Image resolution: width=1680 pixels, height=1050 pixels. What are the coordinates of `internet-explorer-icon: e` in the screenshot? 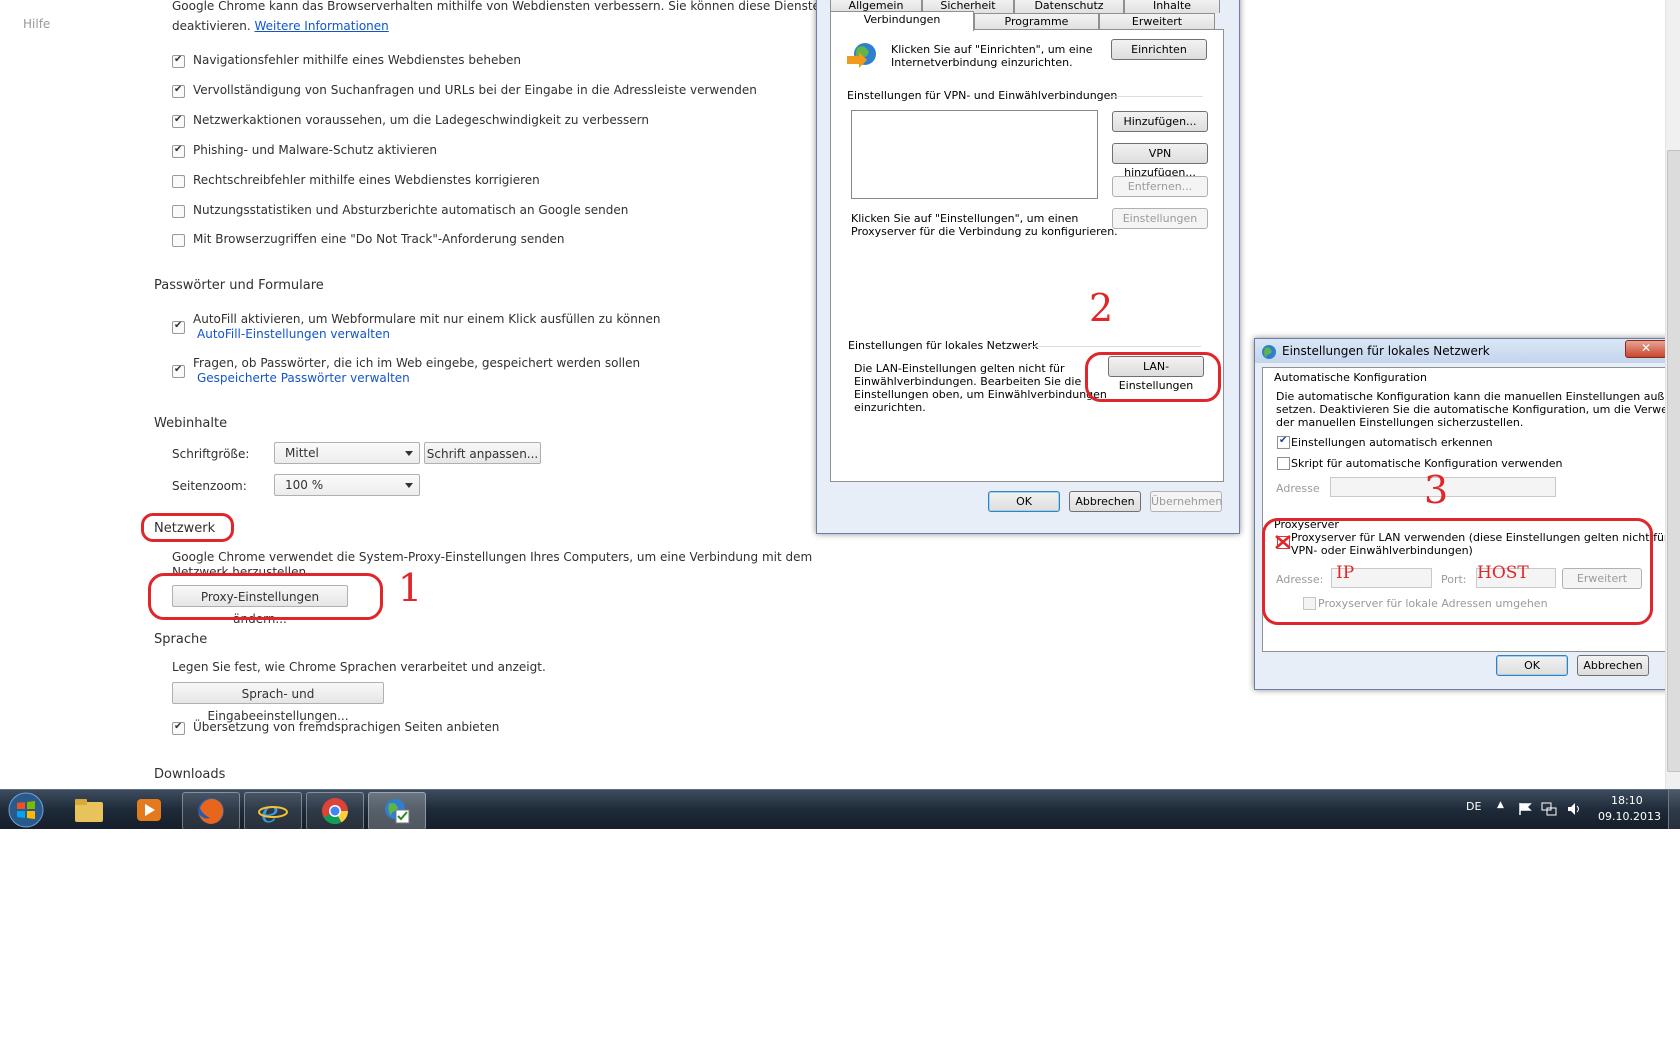 It's located at (273, 811).